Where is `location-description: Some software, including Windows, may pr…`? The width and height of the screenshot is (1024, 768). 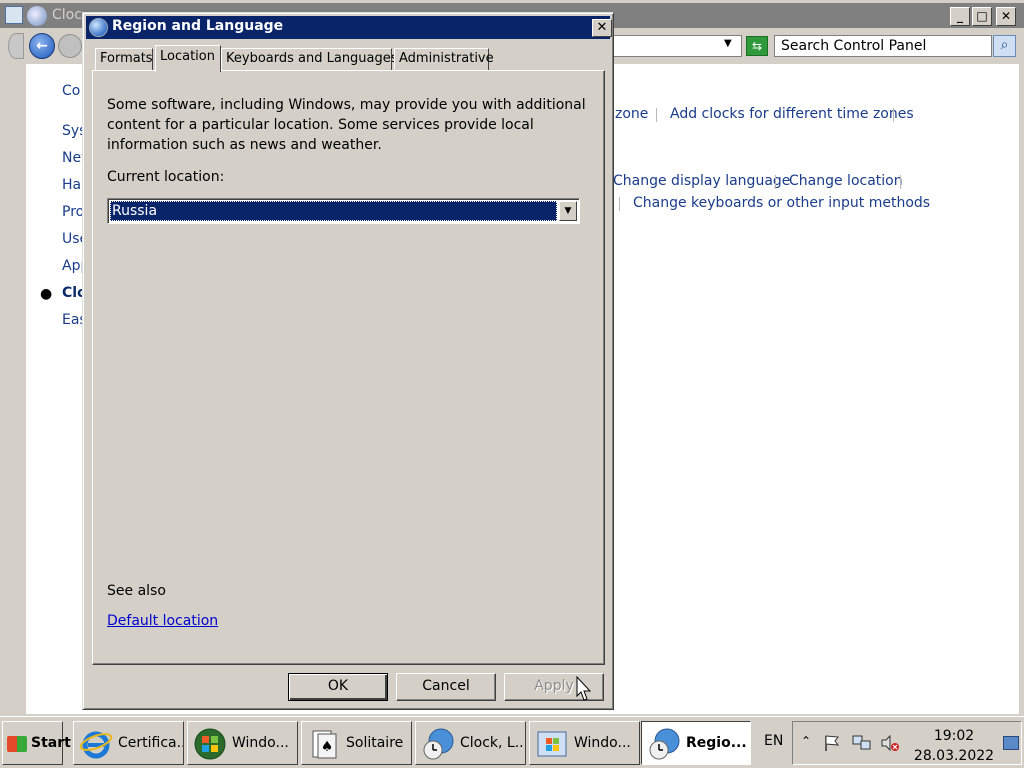 location-description: Some software, including Windows, may pr… is located at coordinates (346, 125).